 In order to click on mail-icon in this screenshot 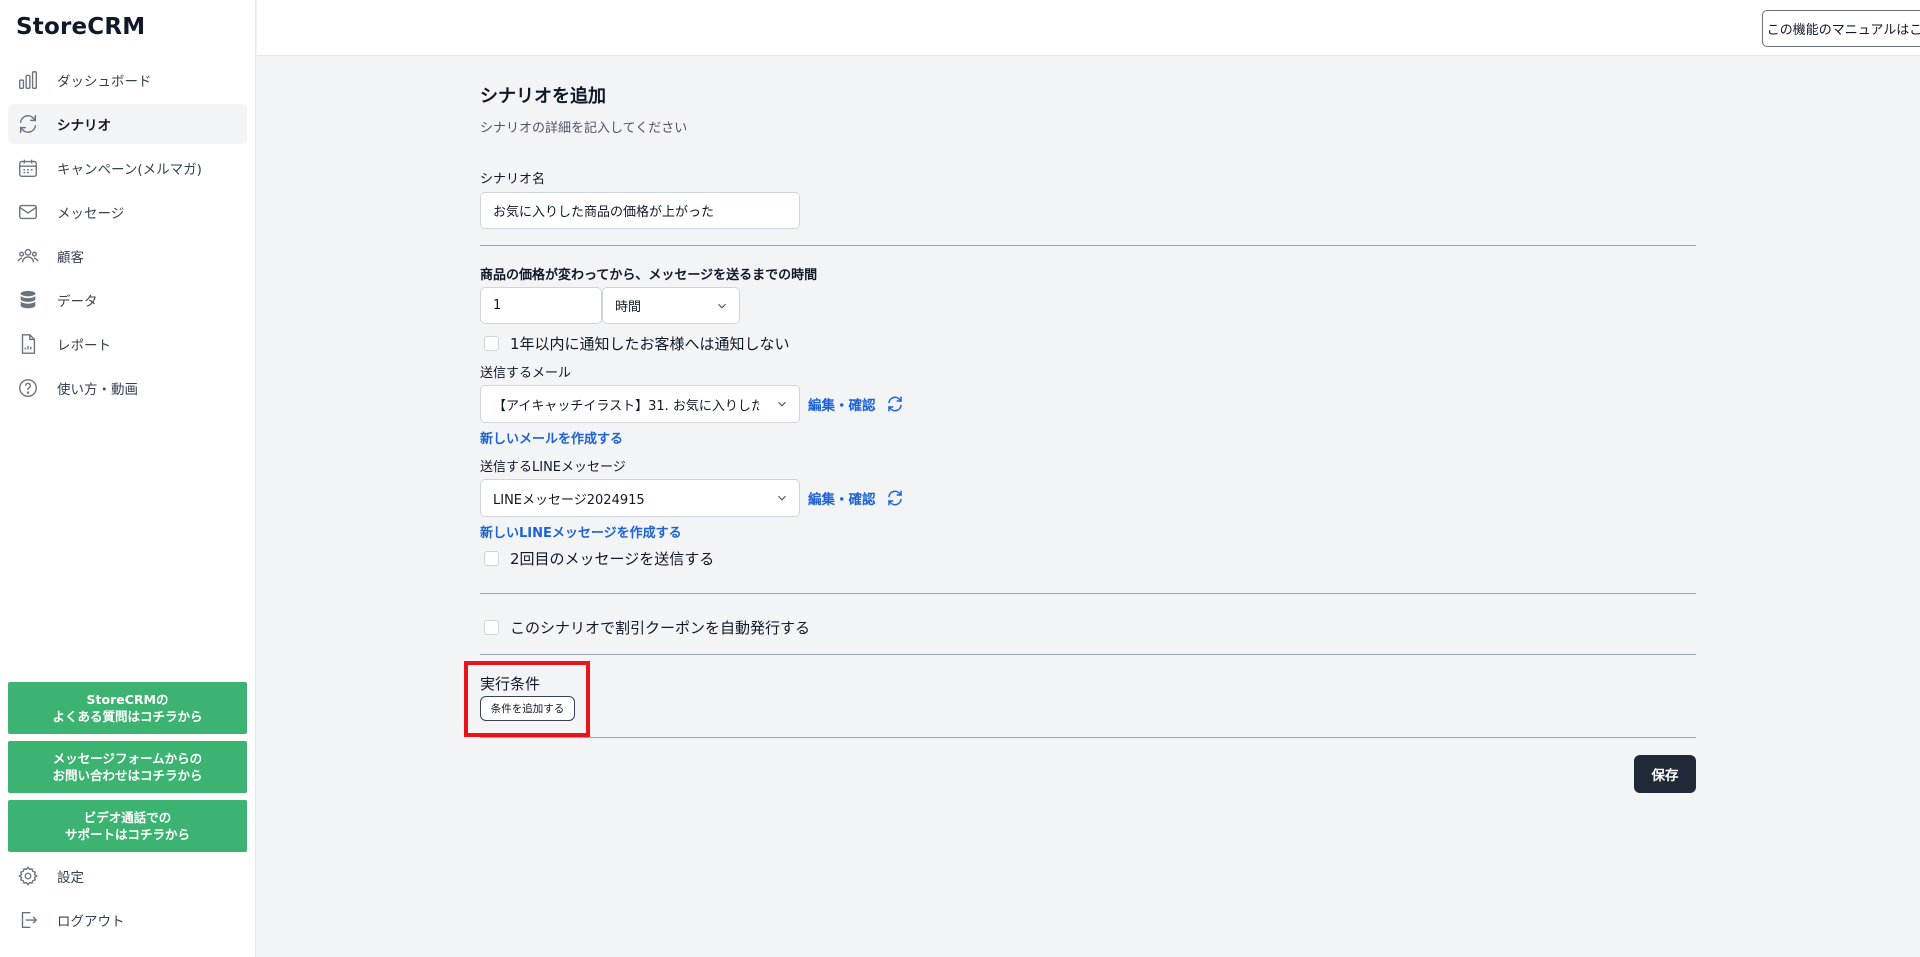, I will do `click(28, 212)`.